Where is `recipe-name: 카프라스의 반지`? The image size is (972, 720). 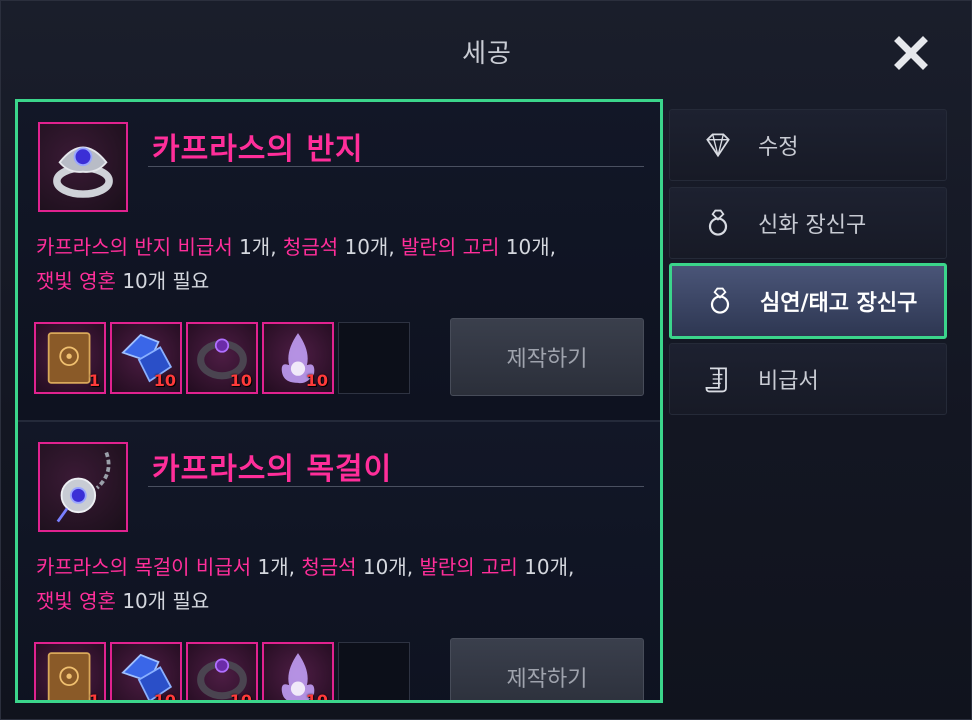 recipe-name: 카프라스의 반지 is located at coordinates (258, 149).